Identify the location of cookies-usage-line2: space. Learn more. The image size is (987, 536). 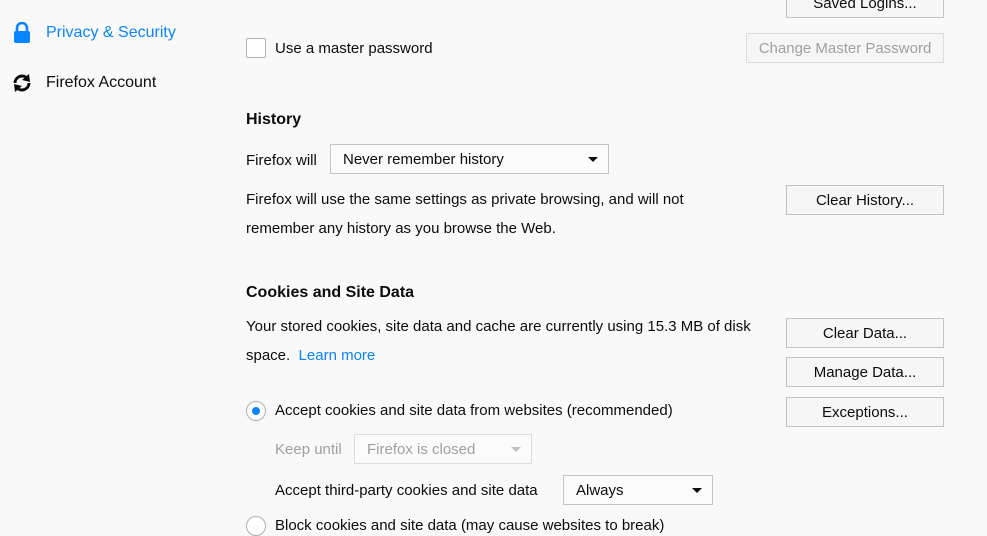
(311, 355).